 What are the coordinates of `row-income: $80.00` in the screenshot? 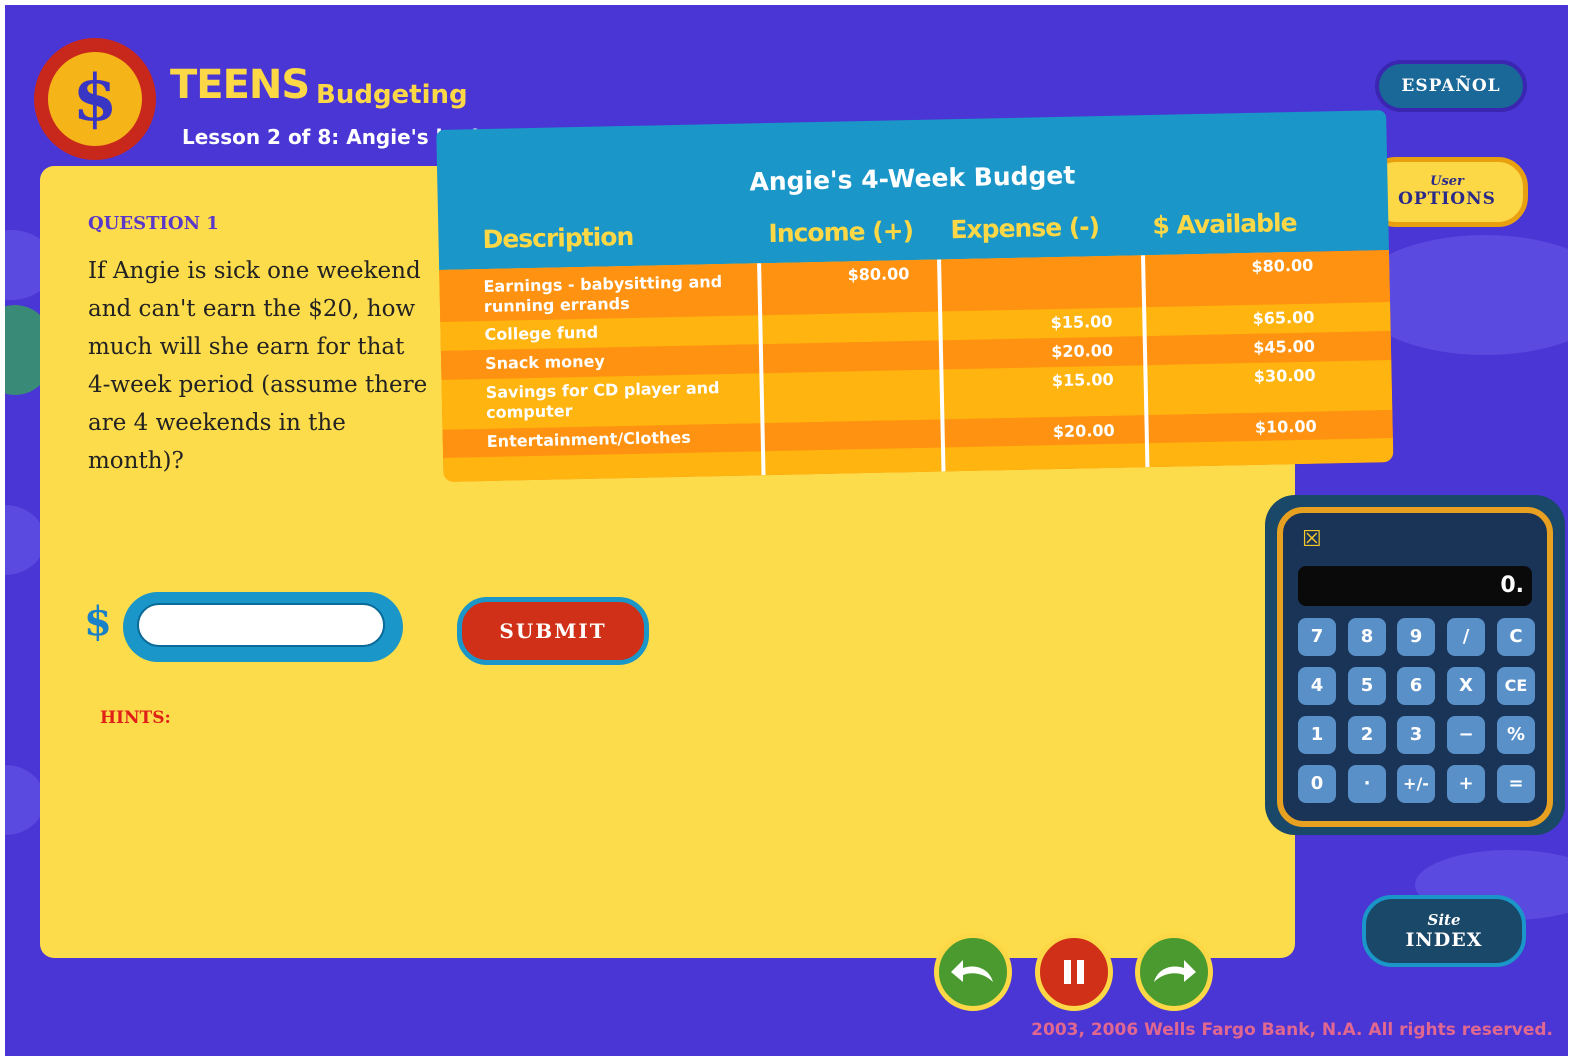 It's located at (878, 274).